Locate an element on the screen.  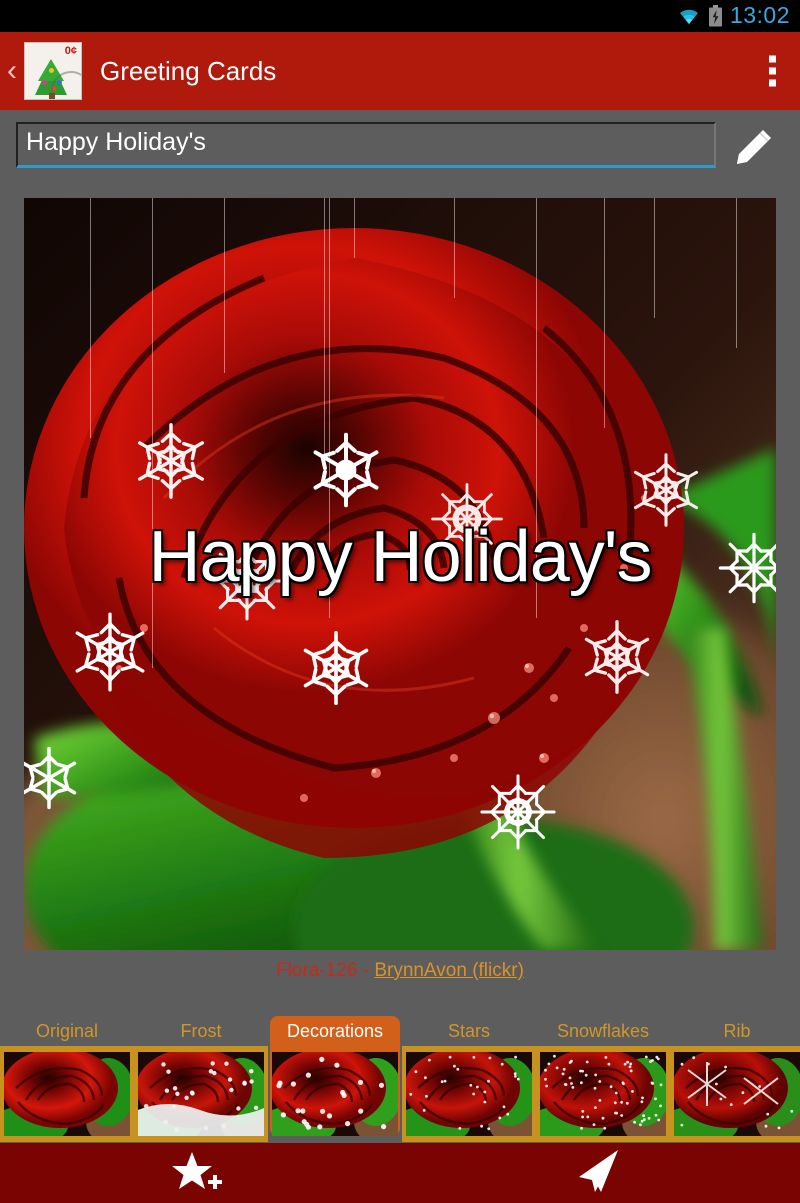
rose-stars-thumb is located at coordinates (469, 1094).